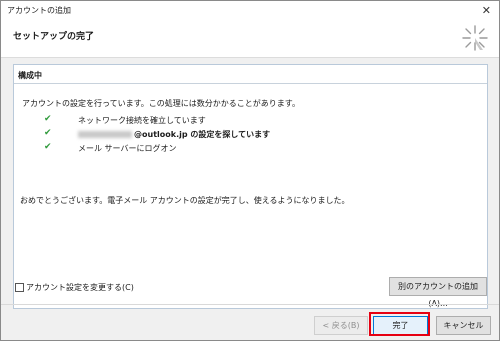  I want to click on step-label: メール サーバーにログオン, so click(127, 148).